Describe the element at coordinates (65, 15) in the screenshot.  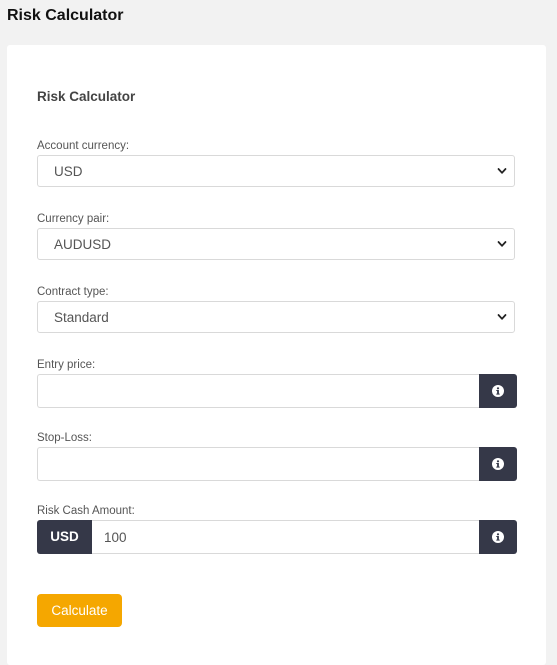
I see `page-title: Risk Calculator` at that location.